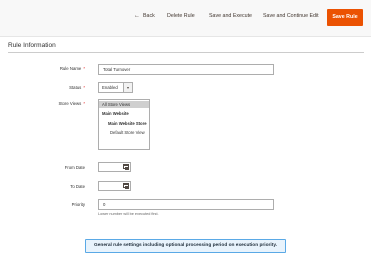 The height and width of the screenshot is (270, 371). Describe the element at coordinates (114, 186) in the screenshot. I see `to-date-input` at that location.